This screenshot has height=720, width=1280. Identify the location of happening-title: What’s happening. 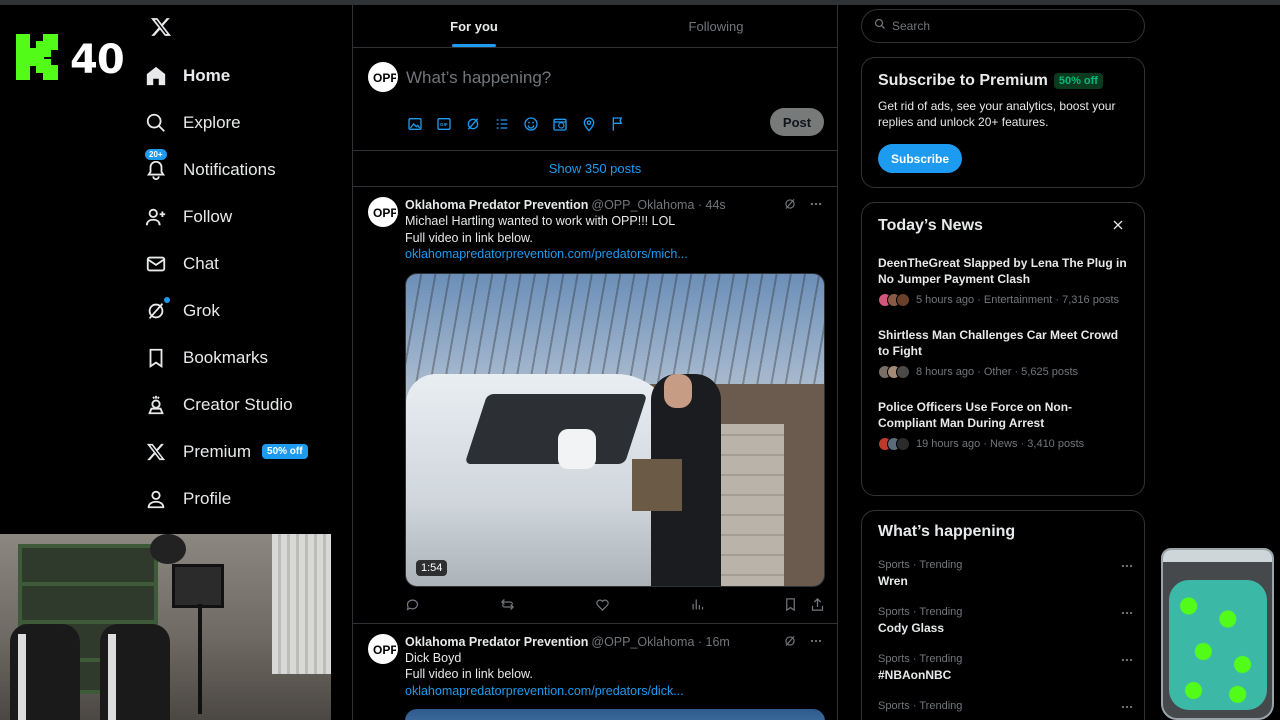
(947, 531).